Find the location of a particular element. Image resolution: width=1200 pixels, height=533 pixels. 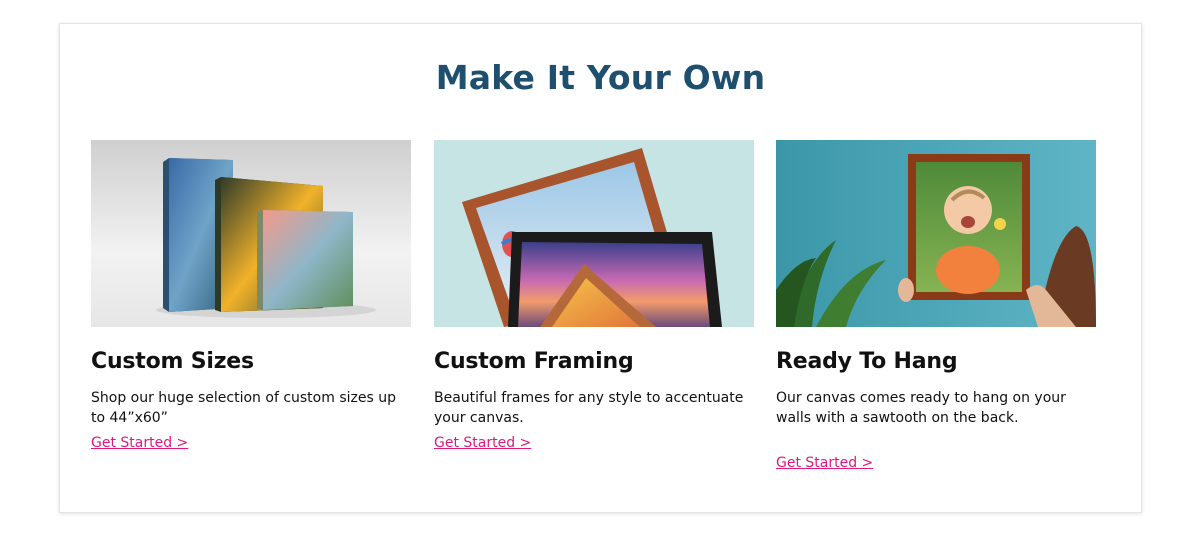

custom-sizes-image is located at coordinates (251, 233).